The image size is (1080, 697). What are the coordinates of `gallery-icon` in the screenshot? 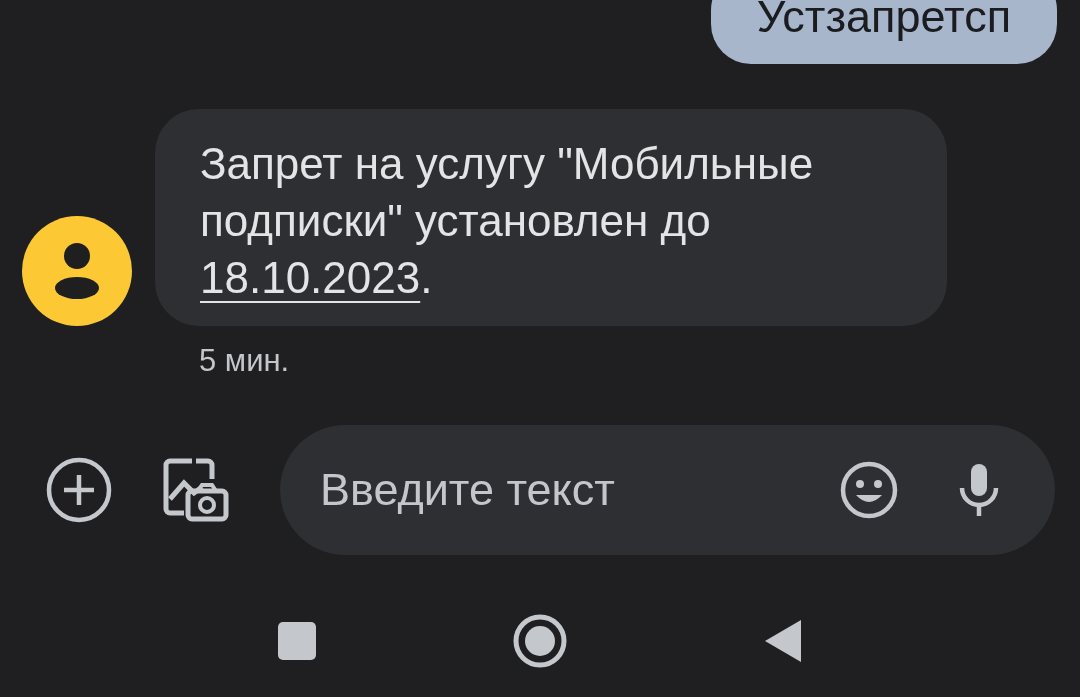 It's located at (196, 489).